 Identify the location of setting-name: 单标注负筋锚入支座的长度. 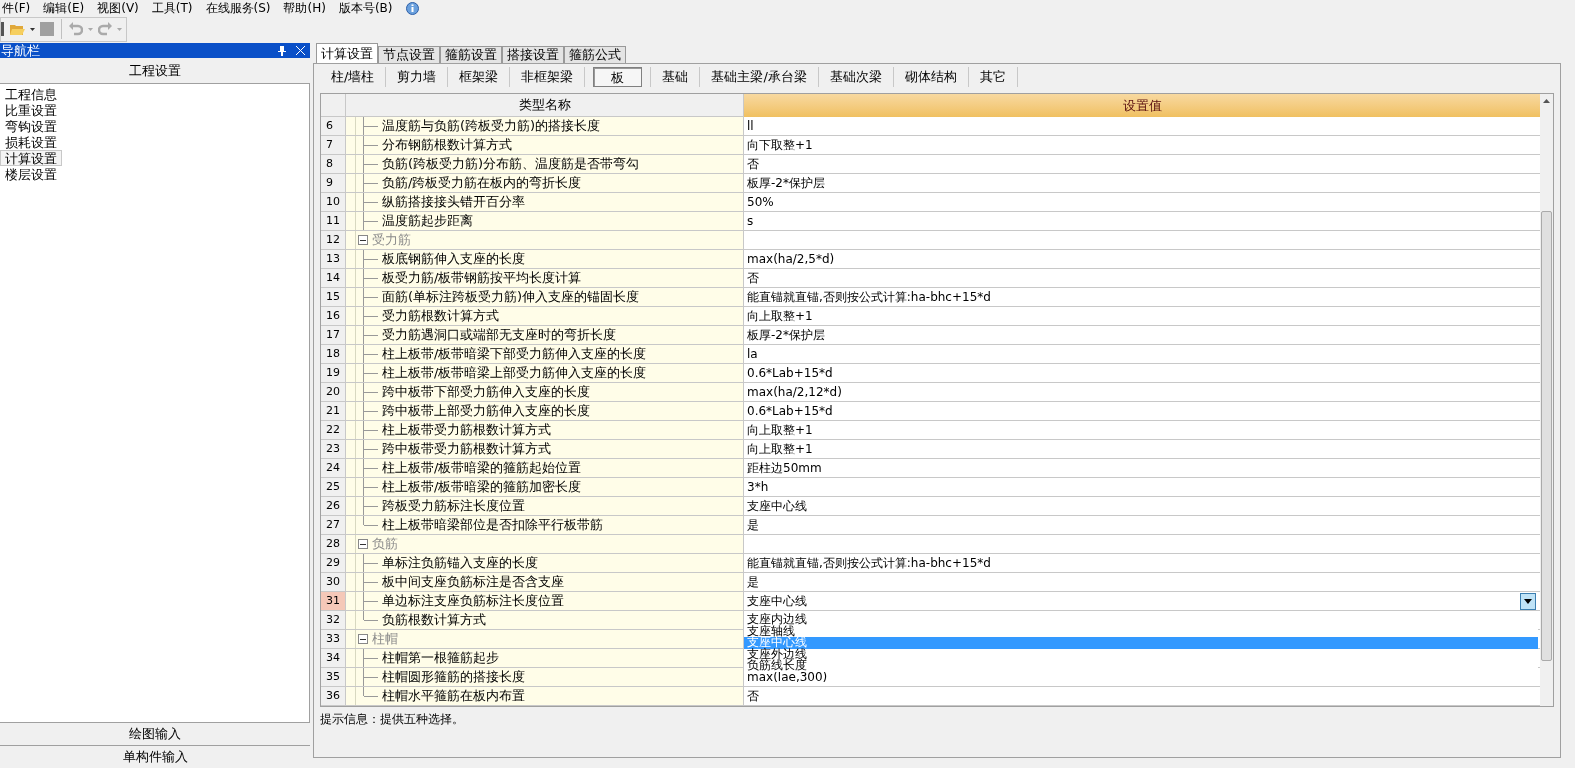
(460, 563).